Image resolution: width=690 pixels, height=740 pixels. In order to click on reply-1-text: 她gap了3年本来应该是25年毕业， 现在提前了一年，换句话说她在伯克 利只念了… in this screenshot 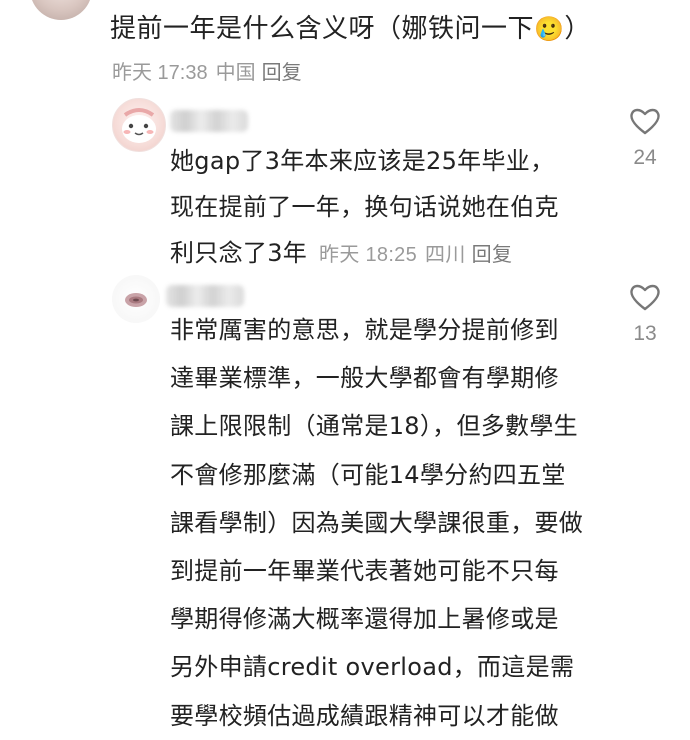, I will do `click(364, 208)`.